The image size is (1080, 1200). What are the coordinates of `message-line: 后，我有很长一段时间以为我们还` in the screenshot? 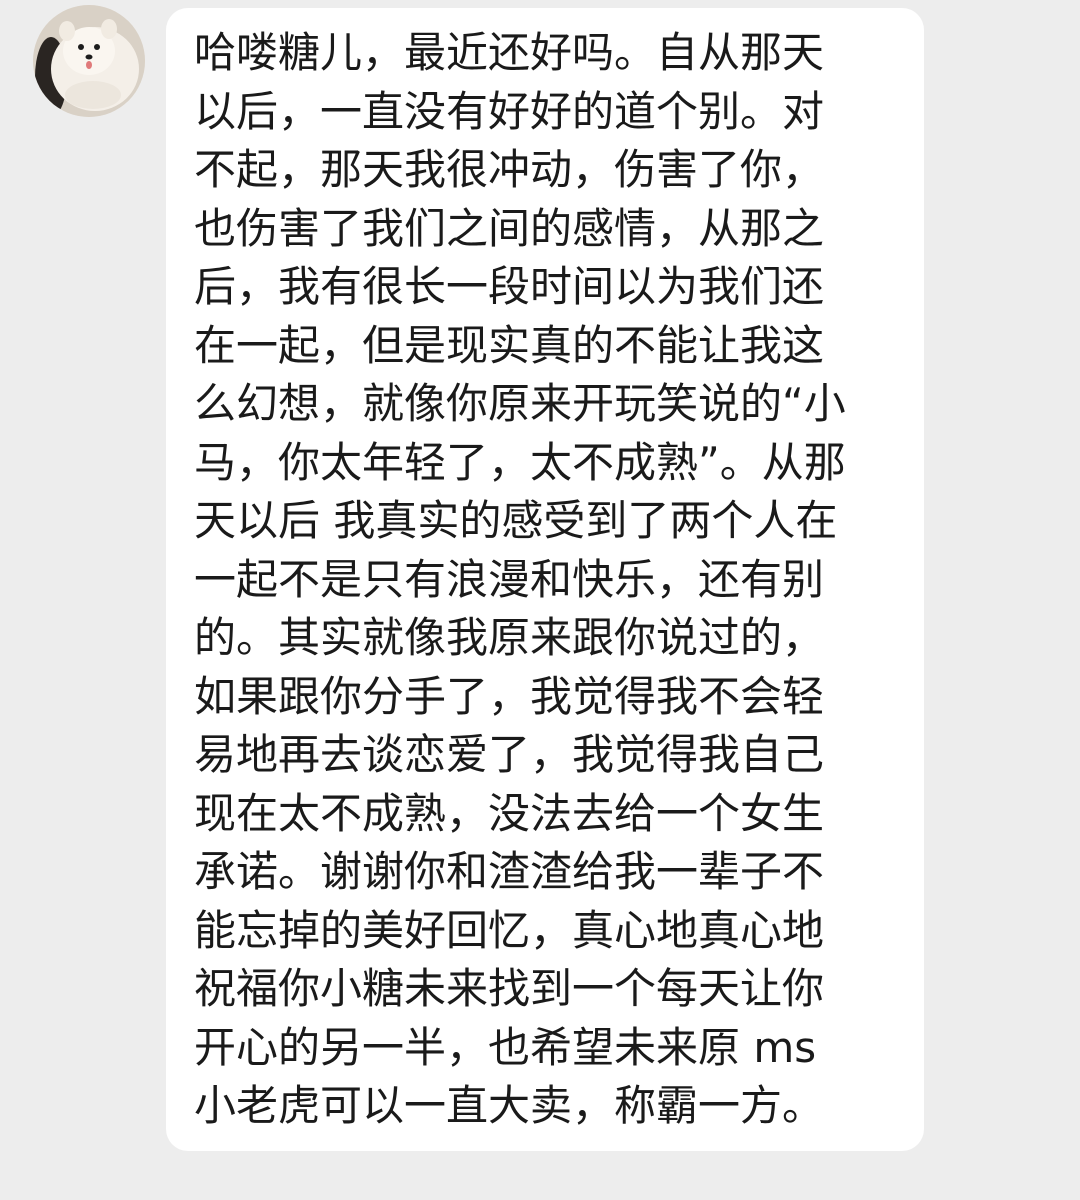 It's located at (509, 286).